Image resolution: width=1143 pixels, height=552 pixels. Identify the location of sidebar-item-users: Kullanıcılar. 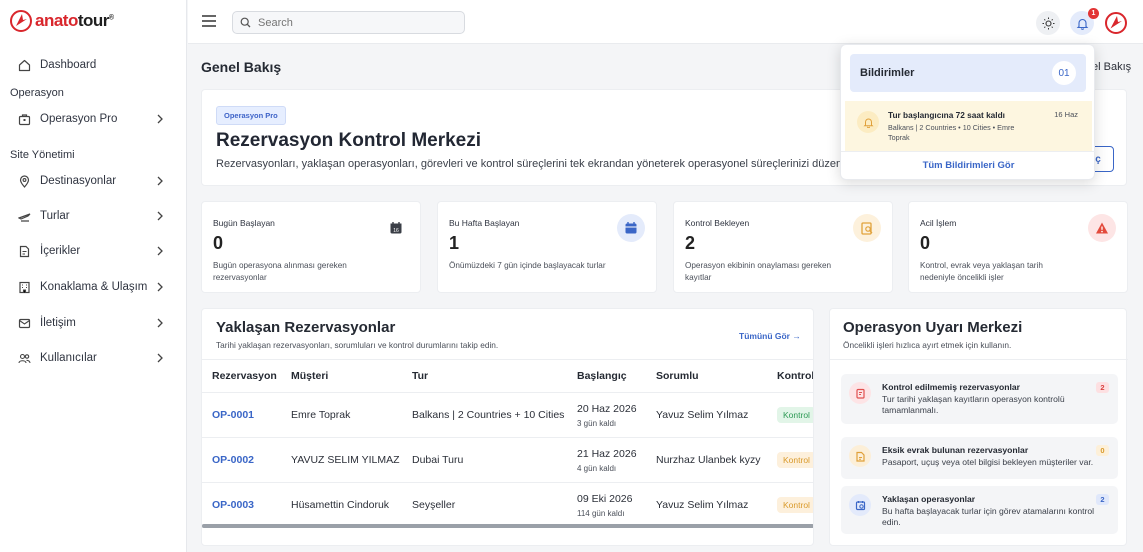
(93, 358).